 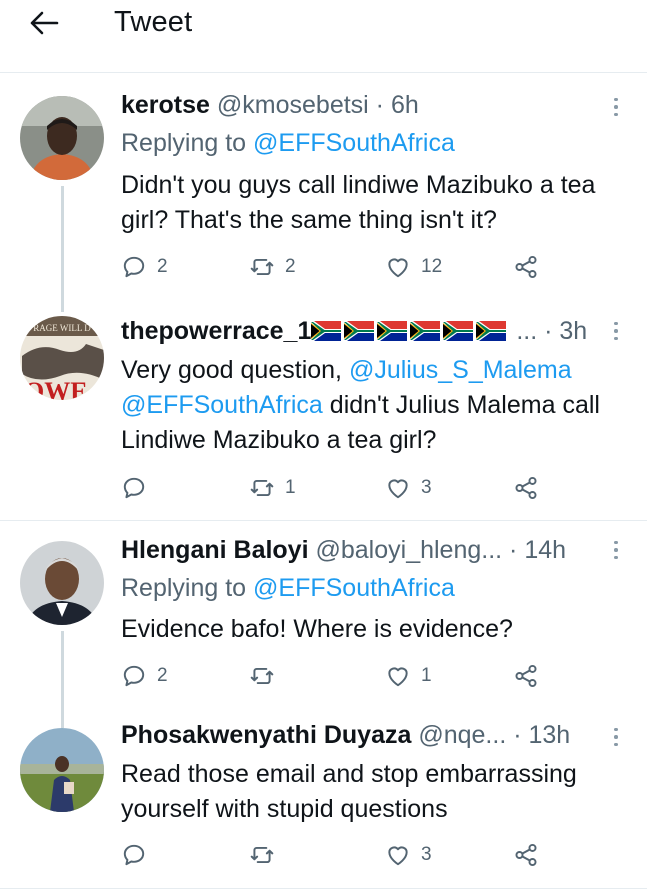 What do you see at coordinates (62, 328) in the screenshot?
I see `svg-text: RAGE WILL D` at bounding box center [62, 328].